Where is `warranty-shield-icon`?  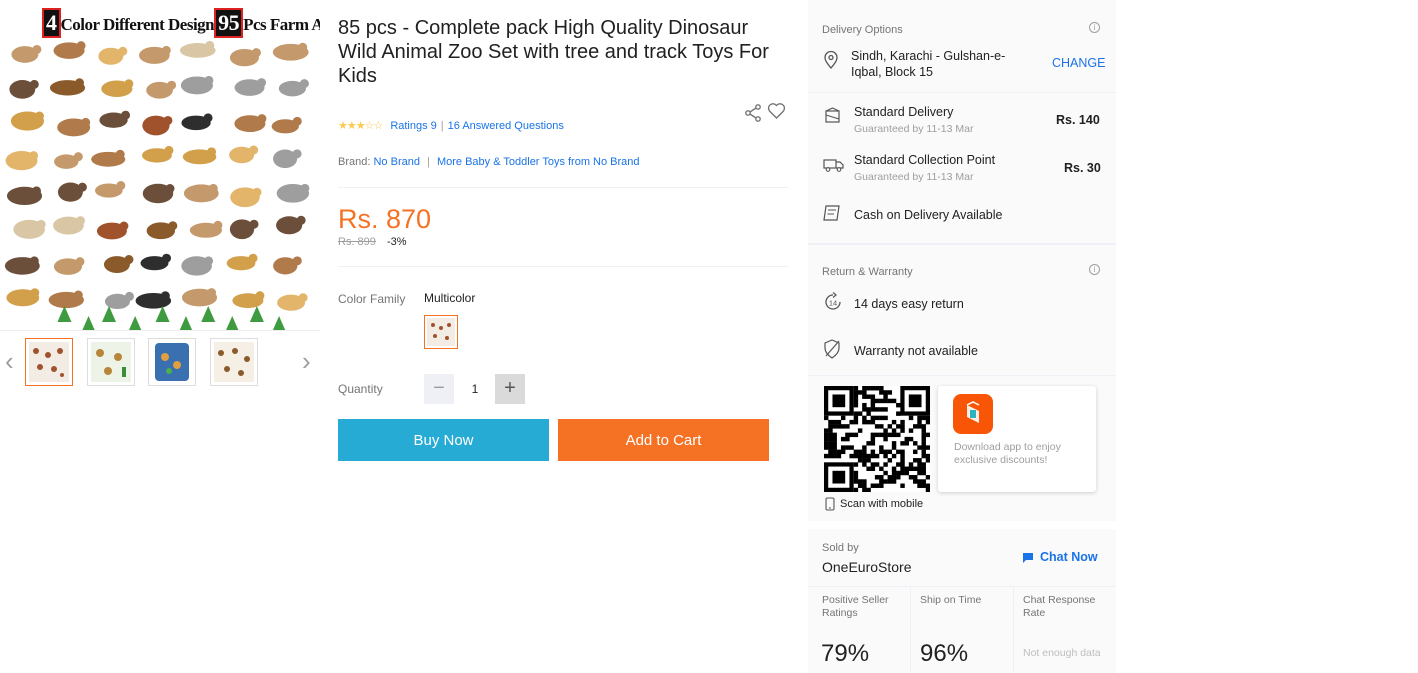
warranty-shield-icon is located at coordinates (832, 351).